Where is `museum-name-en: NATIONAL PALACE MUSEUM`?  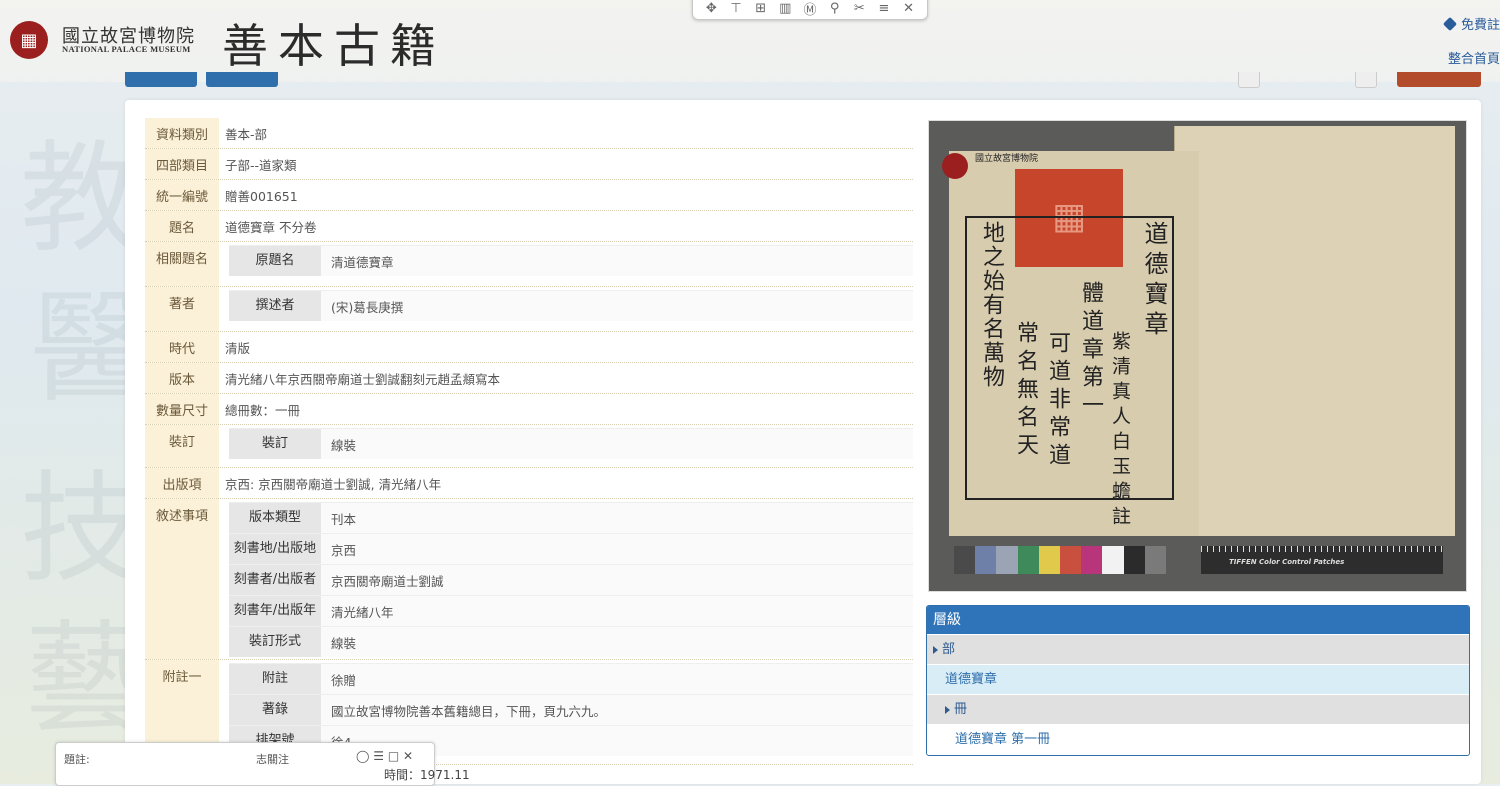
museum-name-en: NATIONAL PALACE MUSEUM is located at coordinates (126, 49).